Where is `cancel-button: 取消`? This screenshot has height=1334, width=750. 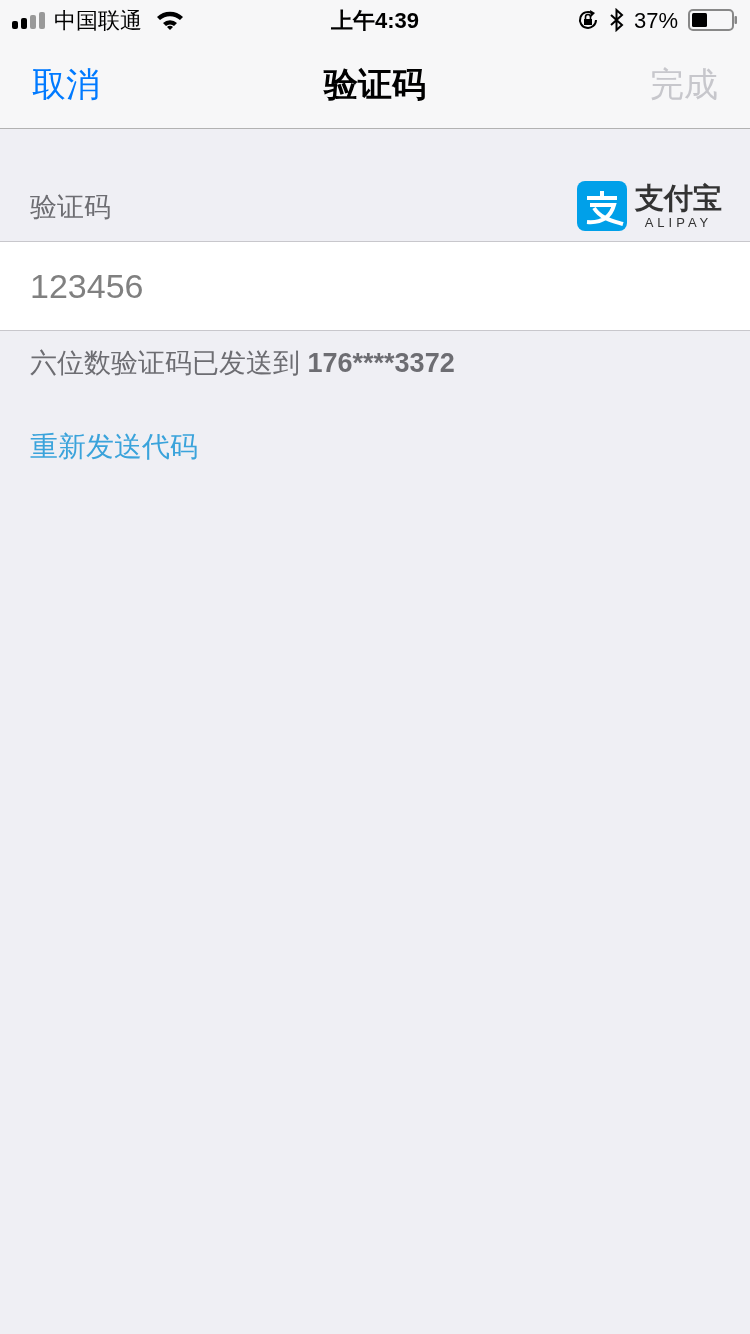 cancel-button: 取消 is located at coordinates (66, 84).